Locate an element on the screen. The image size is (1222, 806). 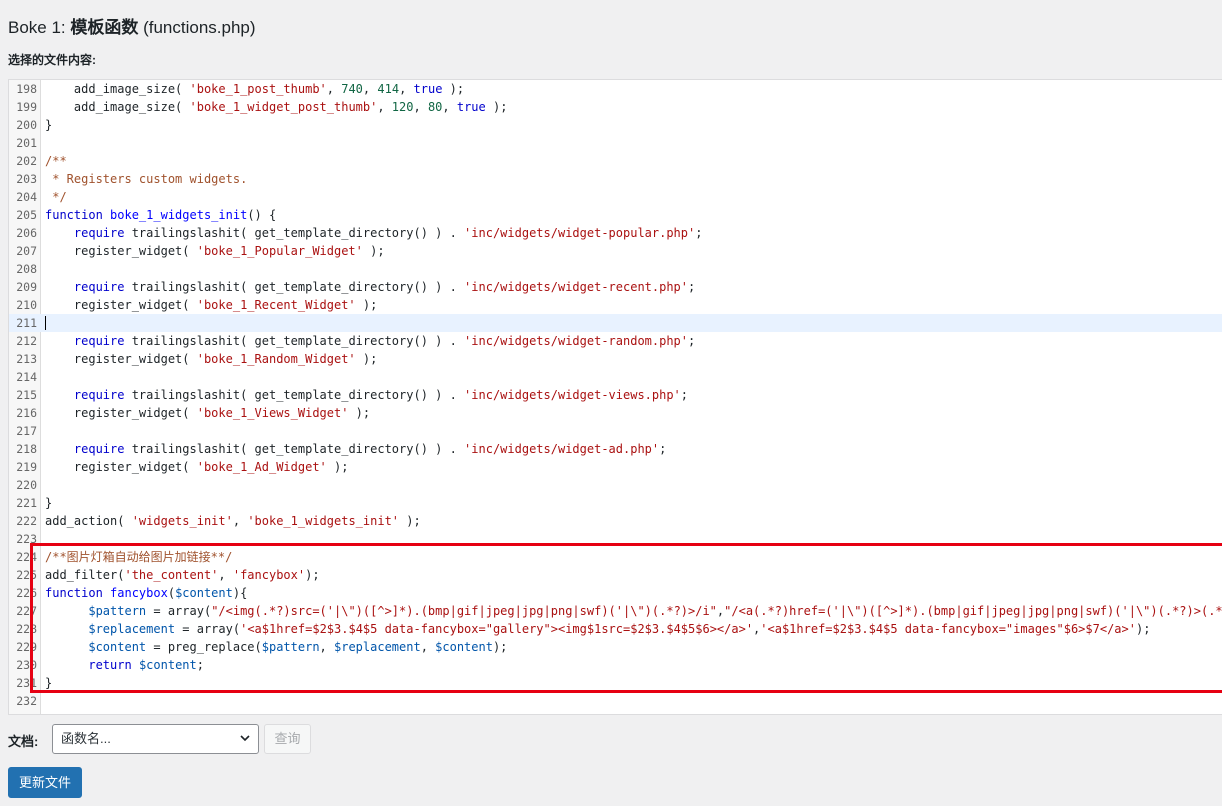
file-content-label: 选择的文件内容: is located at coordinates (52, 60).